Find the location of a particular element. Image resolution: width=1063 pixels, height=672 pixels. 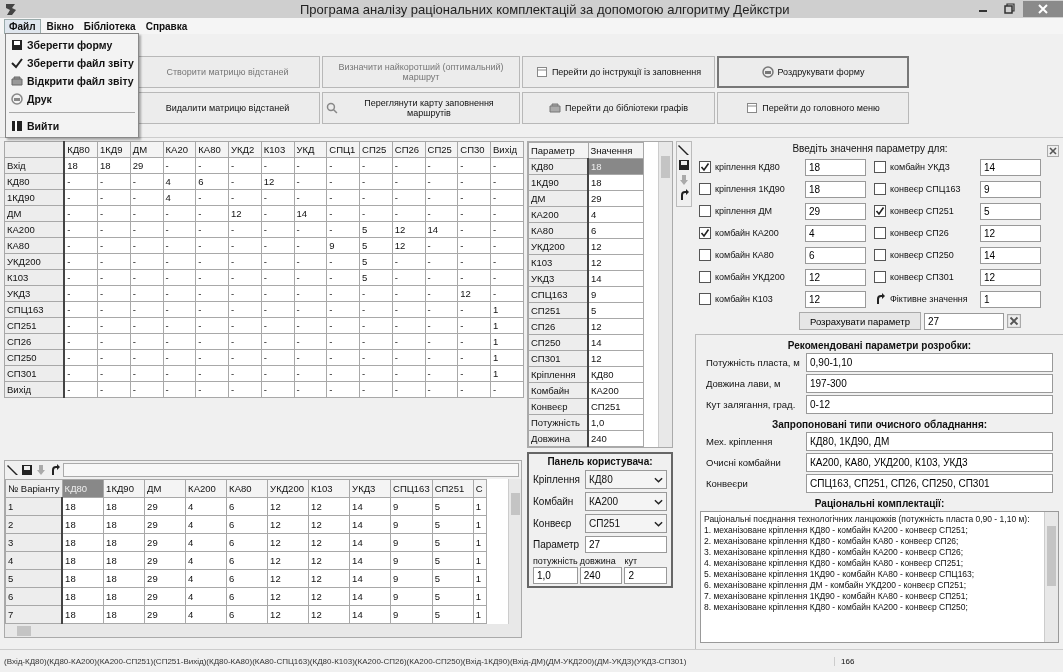

input-field: 18 is located at coordinates (835, 167).